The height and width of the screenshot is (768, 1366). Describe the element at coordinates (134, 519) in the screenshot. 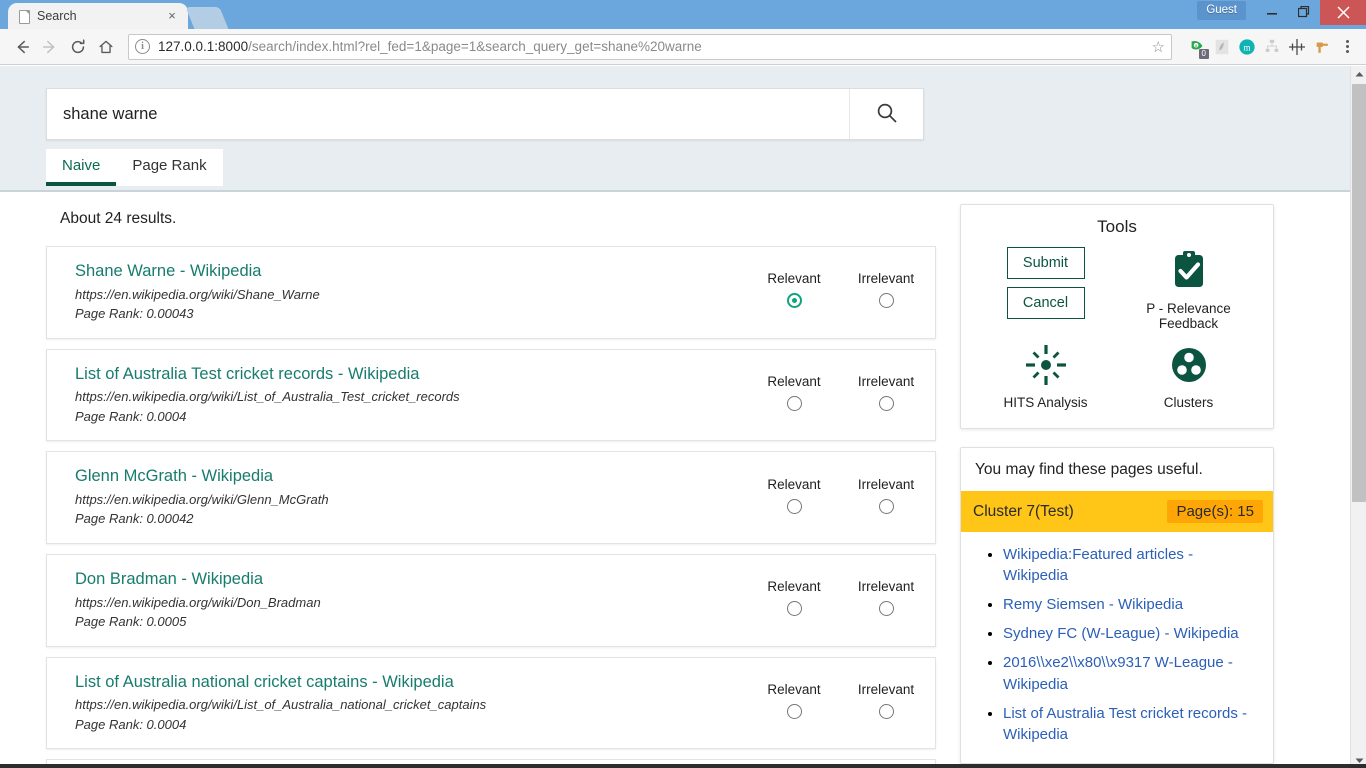

I see `result-page-rank: Page Rank: 0.00042` at that location.